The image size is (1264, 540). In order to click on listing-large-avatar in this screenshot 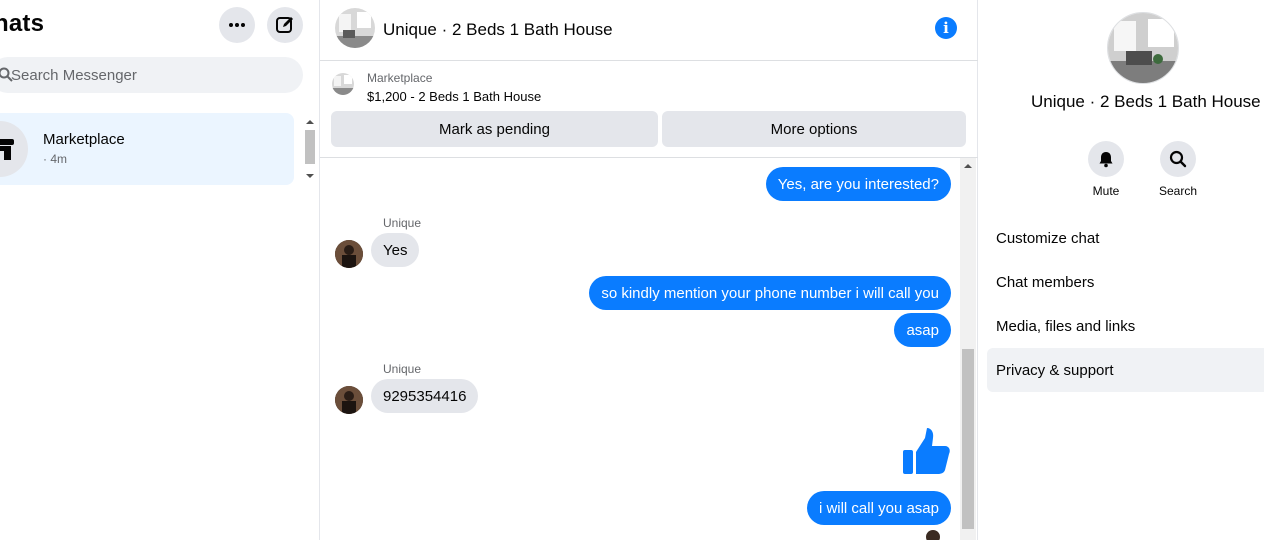, I will do `click(1143, 48)`.